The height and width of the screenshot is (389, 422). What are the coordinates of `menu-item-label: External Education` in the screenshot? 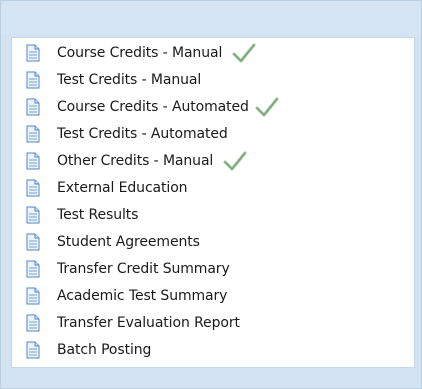 It's located at (122, 188).